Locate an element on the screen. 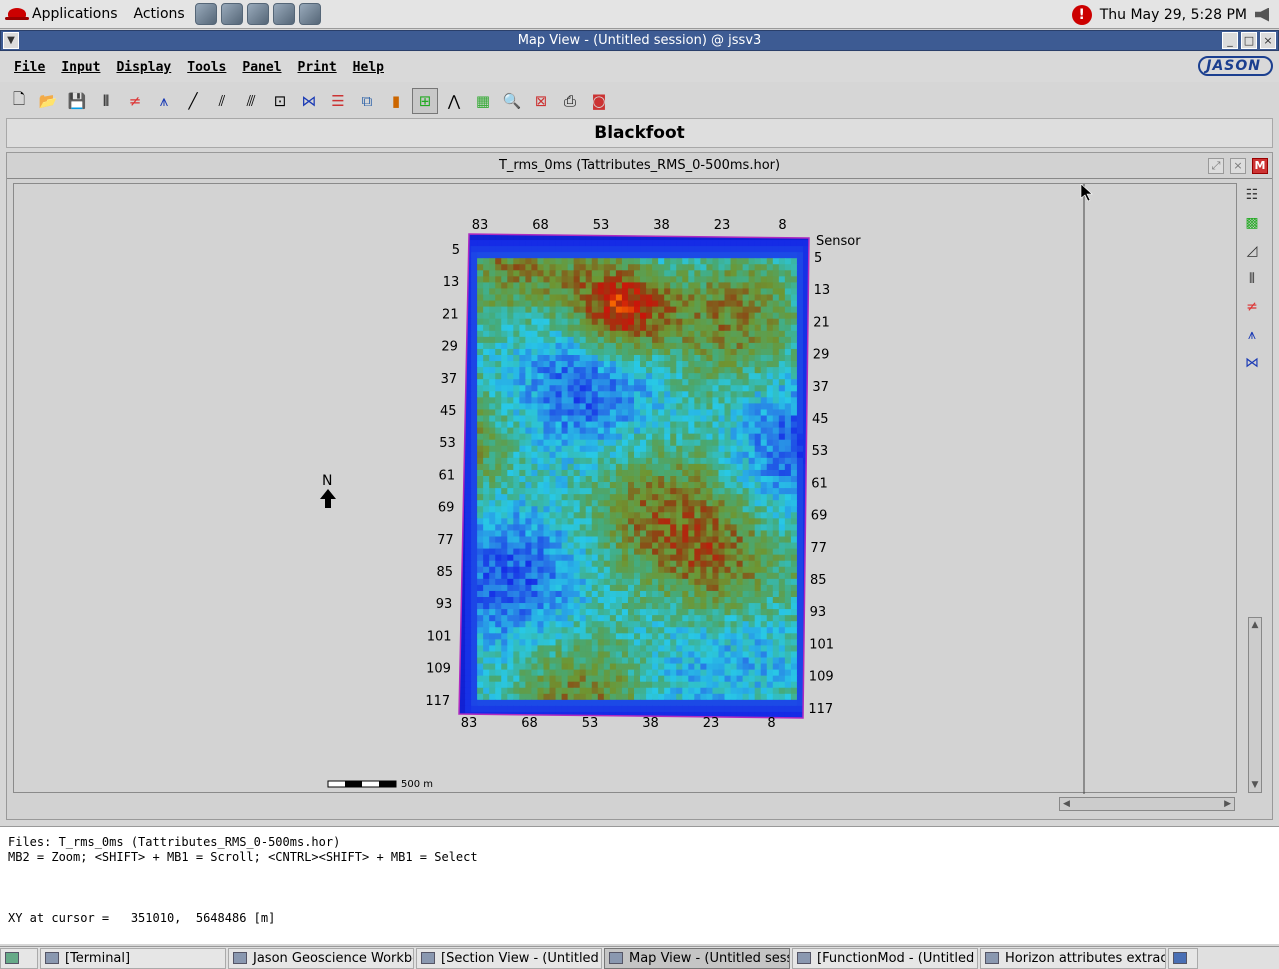  browser-launcher-icon is located at coordinates (205, 14).